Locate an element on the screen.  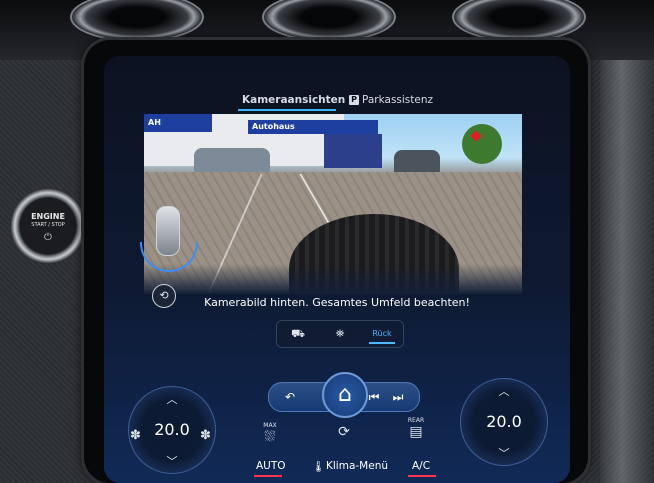
recirculation-icon: ⟳ is located at coordinates (344, 432).